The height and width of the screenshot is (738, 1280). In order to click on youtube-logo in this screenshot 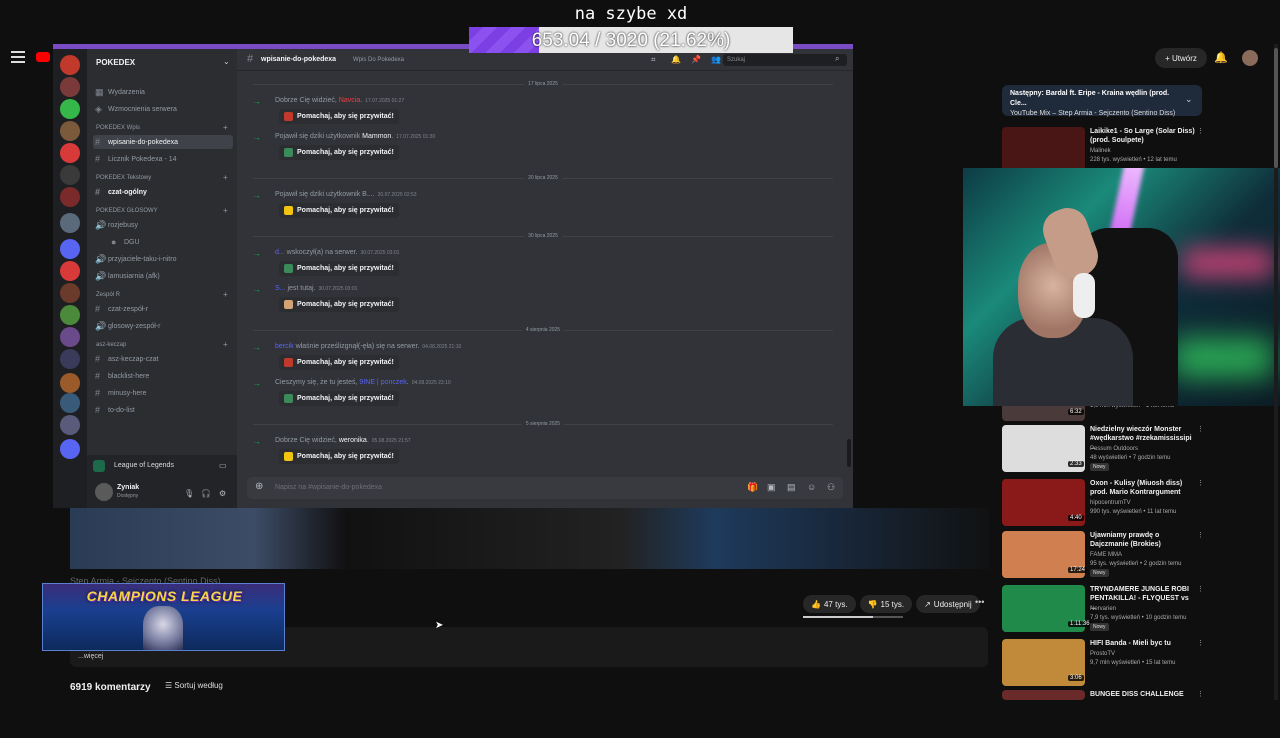, I will do `click(43, 57)`.